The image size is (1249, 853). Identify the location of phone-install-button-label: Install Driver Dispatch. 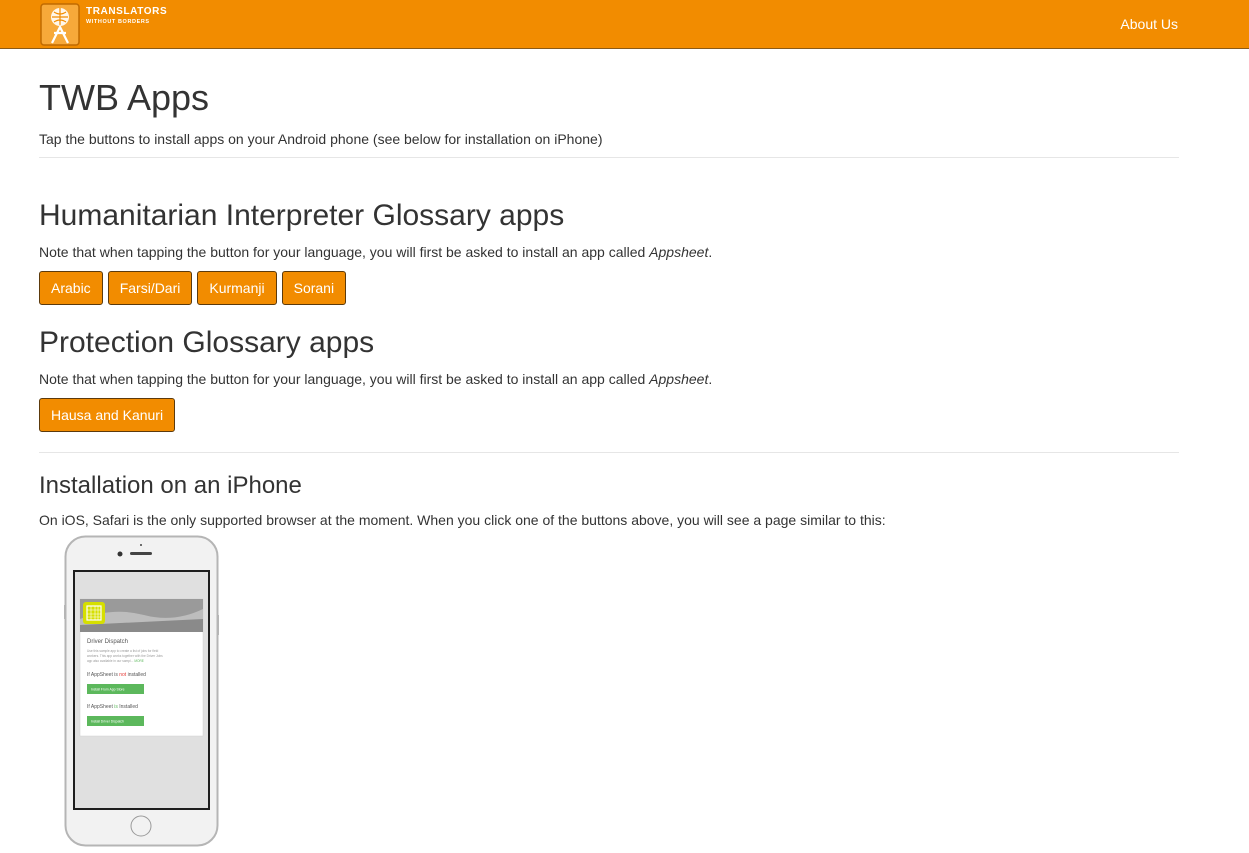
(107, 722).